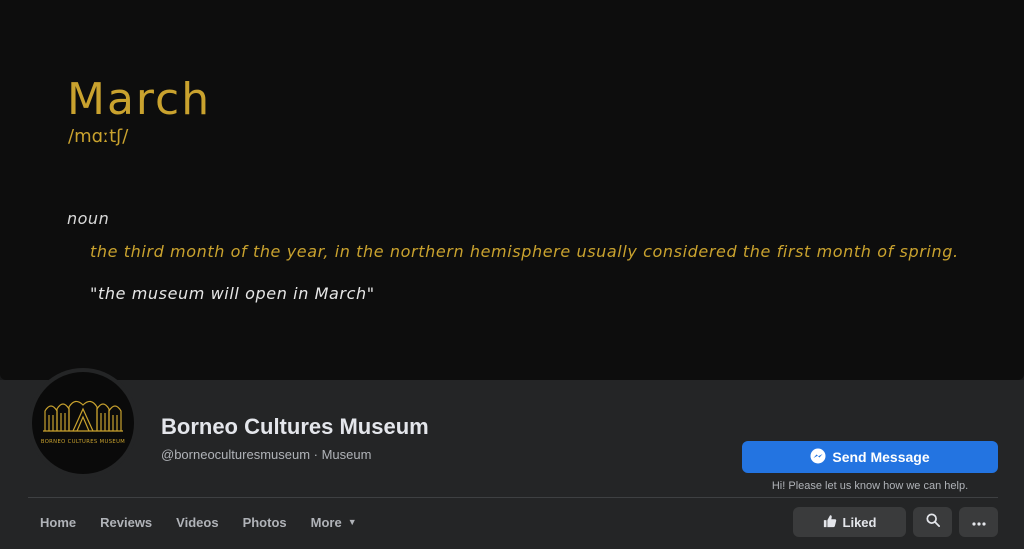 The height and width of the screenshot is (549, 1024). I want to click on search-icon, so click(932, 522).